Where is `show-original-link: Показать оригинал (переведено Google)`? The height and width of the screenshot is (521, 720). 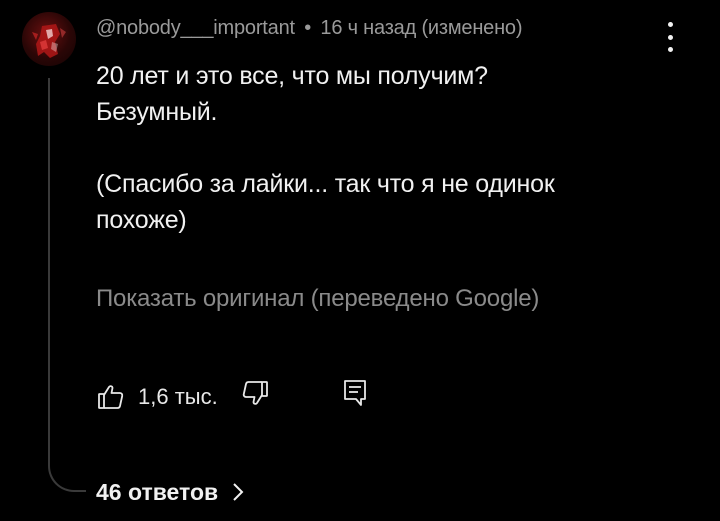
show-original-link: Показать оригинал (переведено Google) is located at coordinates (317, 299).